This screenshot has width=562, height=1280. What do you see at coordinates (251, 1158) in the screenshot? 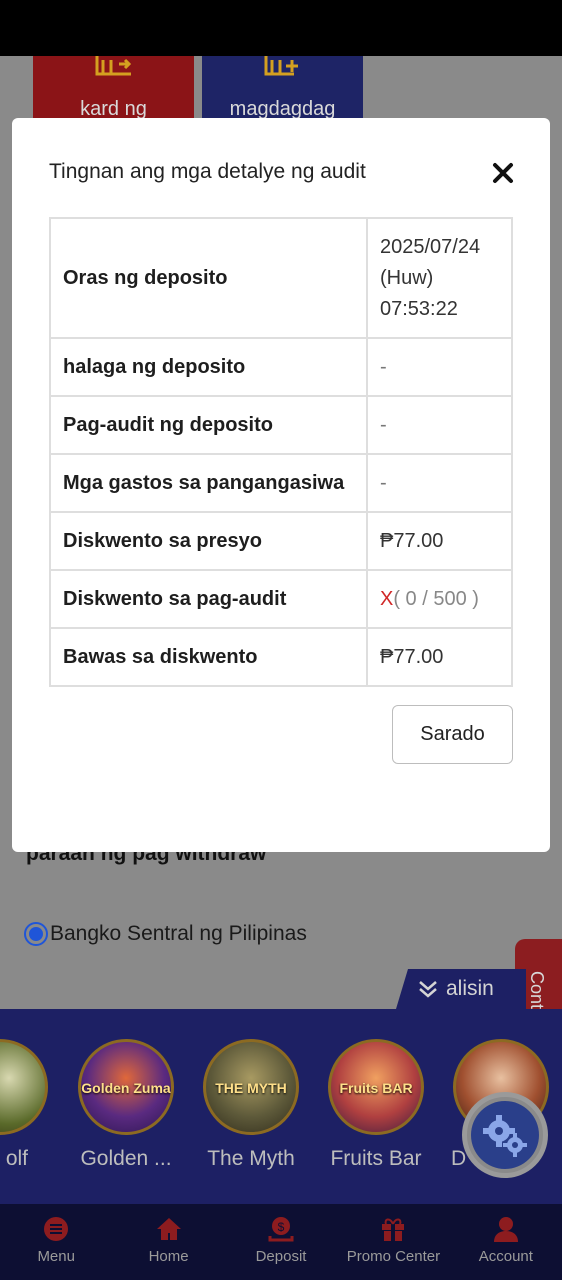
I see `game-name: The Myth` at bounding box center [251, 1158].